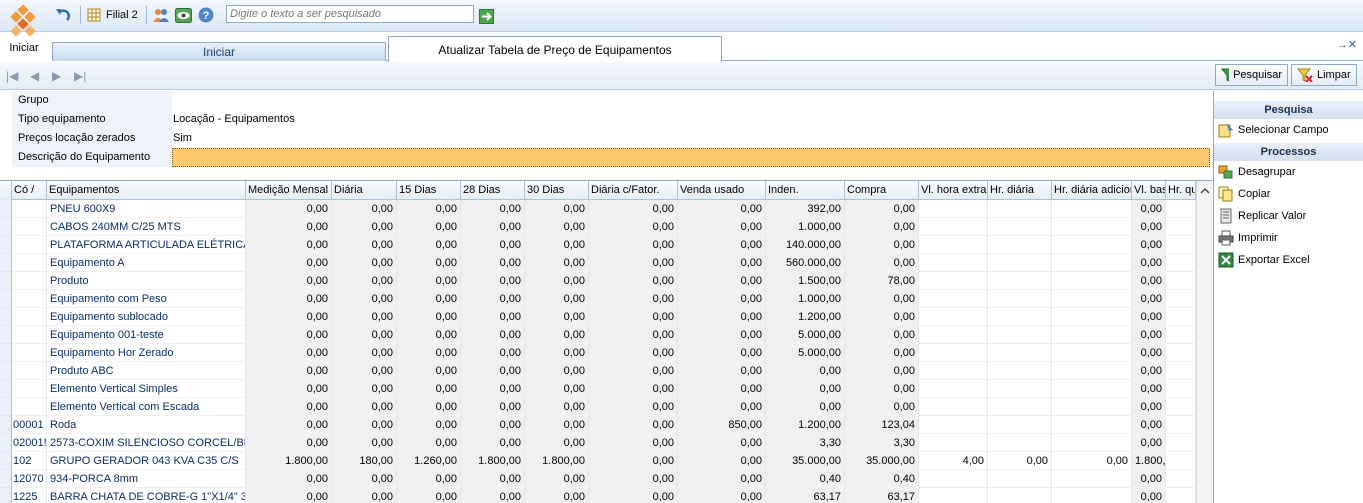  What do you see at coordinates (805, 389) in the screenshot?
I see `cell-indemnity: 0,00` at bounding box center [805, 389].